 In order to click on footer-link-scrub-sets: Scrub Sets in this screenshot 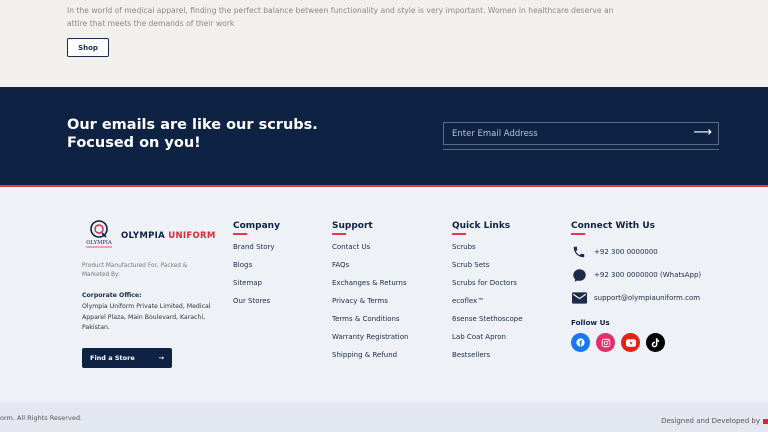, I will do `click(487, 270)`.